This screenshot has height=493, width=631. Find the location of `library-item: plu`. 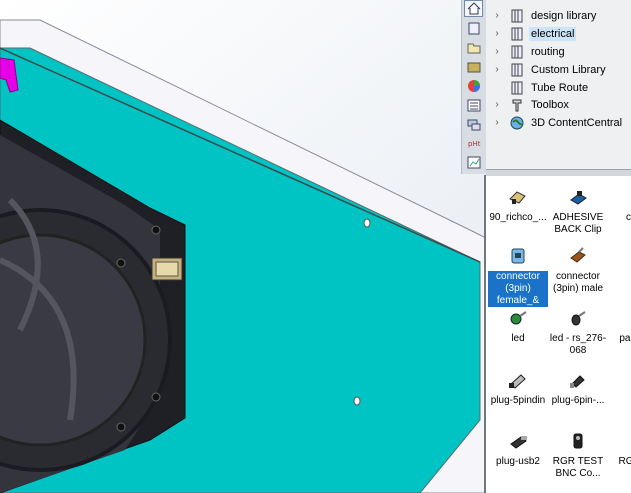

library-item: plu is located at coordinates (619, 388).